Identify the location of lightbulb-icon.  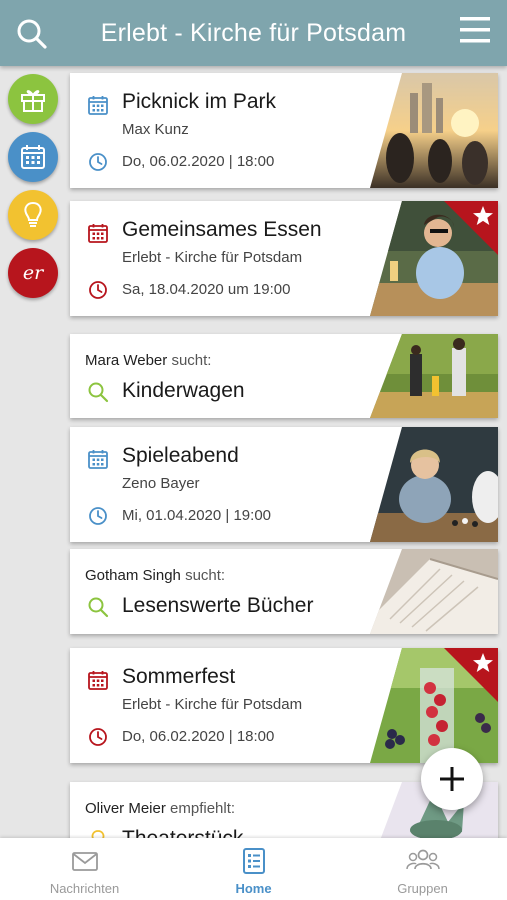
(33, 214).